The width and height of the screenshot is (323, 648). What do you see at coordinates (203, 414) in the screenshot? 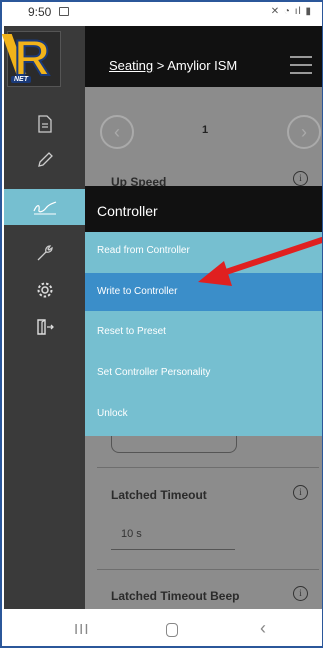
I see `menu-item-unlock: Unlock` at bounding box center [203, 414].